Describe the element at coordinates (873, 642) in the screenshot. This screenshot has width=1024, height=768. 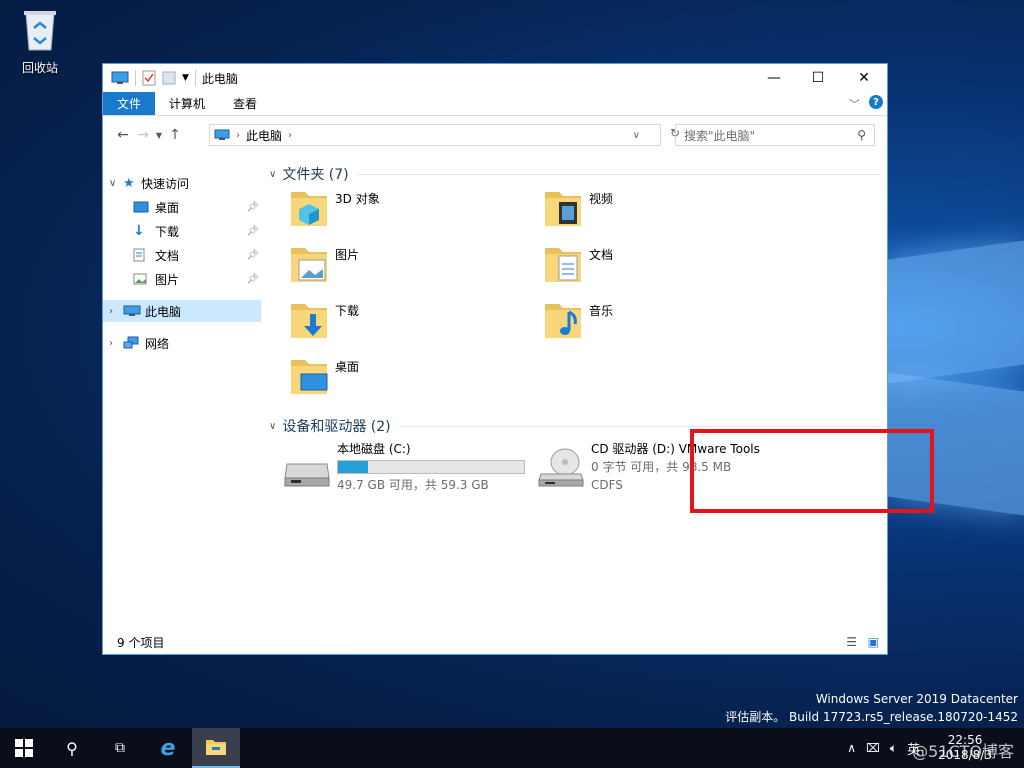
I see `large-icons-view-icon: ▣` at that location.